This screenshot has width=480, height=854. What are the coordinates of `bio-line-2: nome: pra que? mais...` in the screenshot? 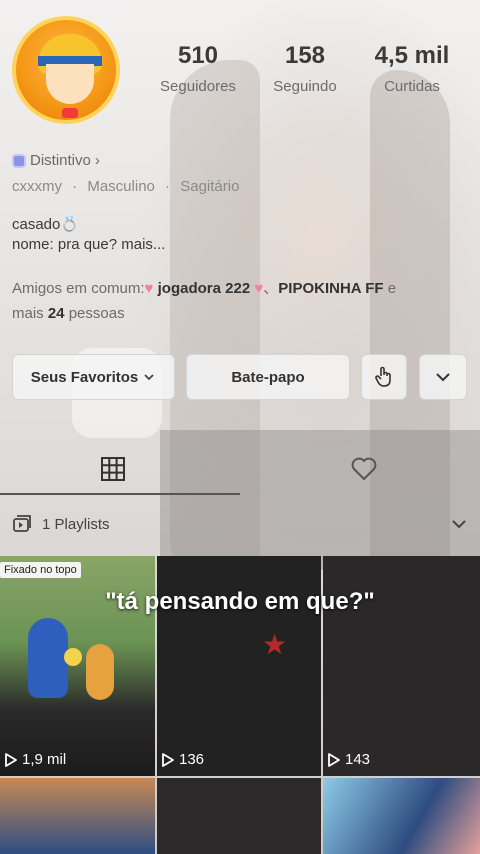 It's located at (89, 244).